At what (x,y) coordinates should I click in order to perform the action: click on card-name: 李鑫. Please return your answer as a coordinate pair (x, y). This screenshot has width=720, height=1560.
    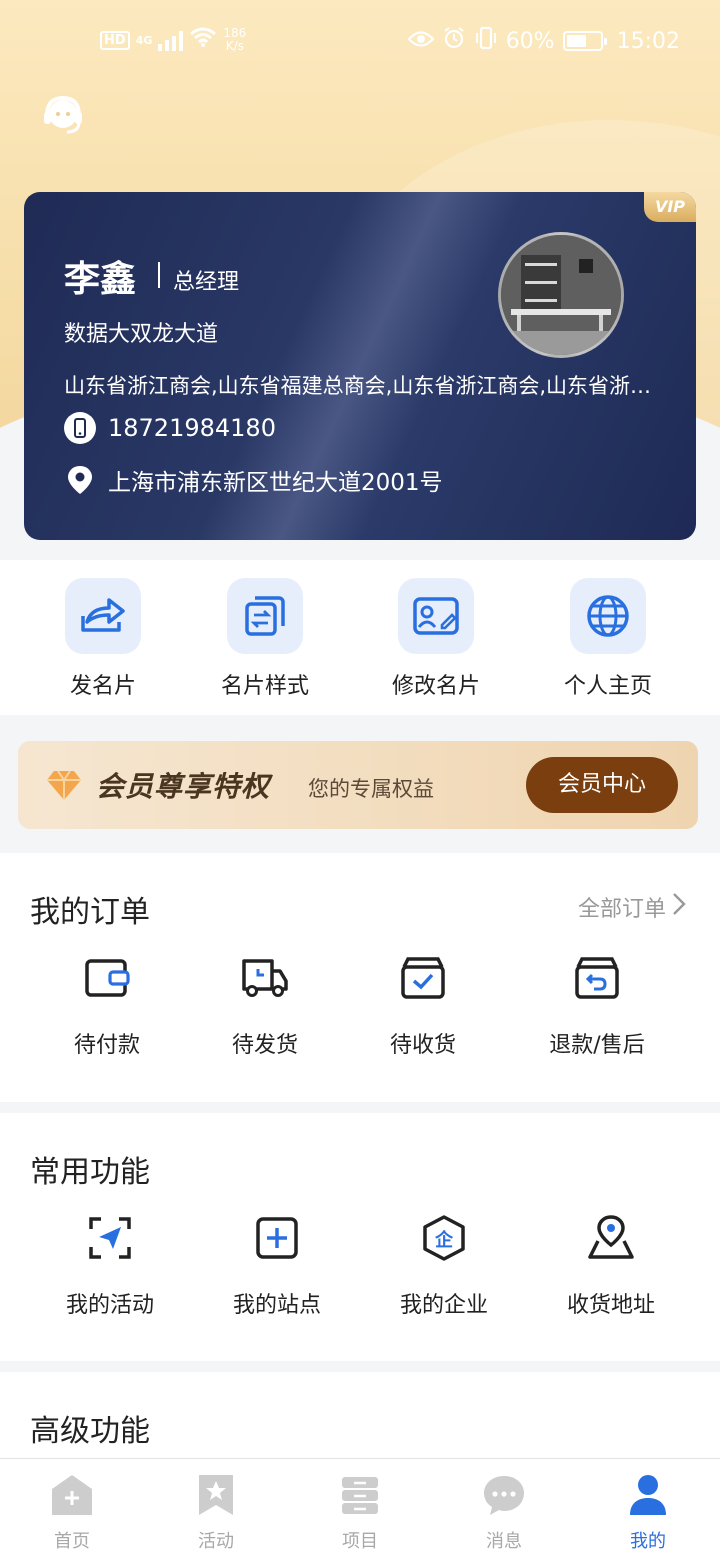
    Looking at the image, I should click on (100, 279).